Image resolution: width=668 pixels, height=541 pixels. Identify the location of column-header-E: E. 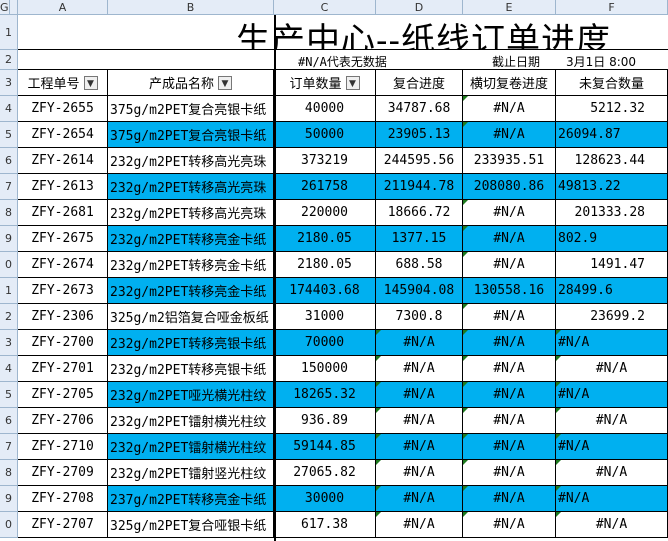
(509, 7).